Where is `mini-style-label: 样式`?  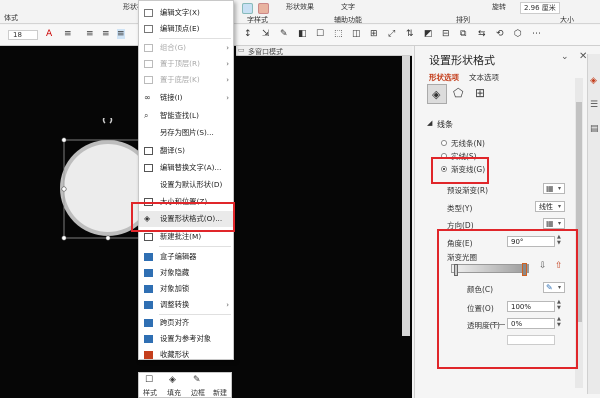
mini-style-label: 样式 is located at coordinates (150, 393).